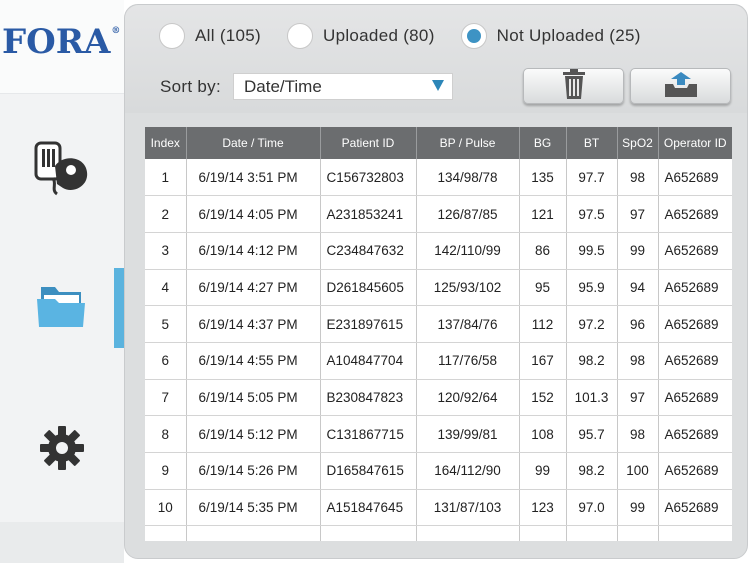 The image size is (750, 563). I want to click on header-index: Index, so click(166, 143).